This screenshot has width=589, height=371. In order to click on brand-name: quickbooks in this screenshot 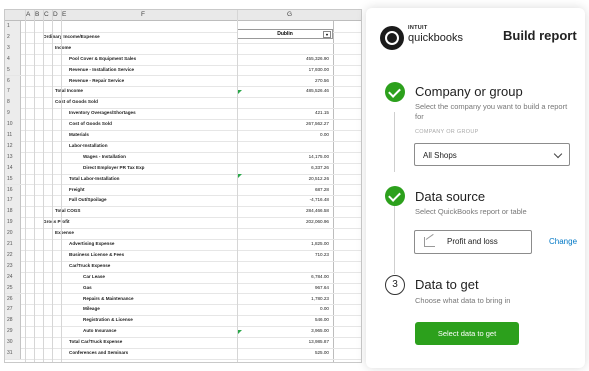, I will do `click(436, 38)`.